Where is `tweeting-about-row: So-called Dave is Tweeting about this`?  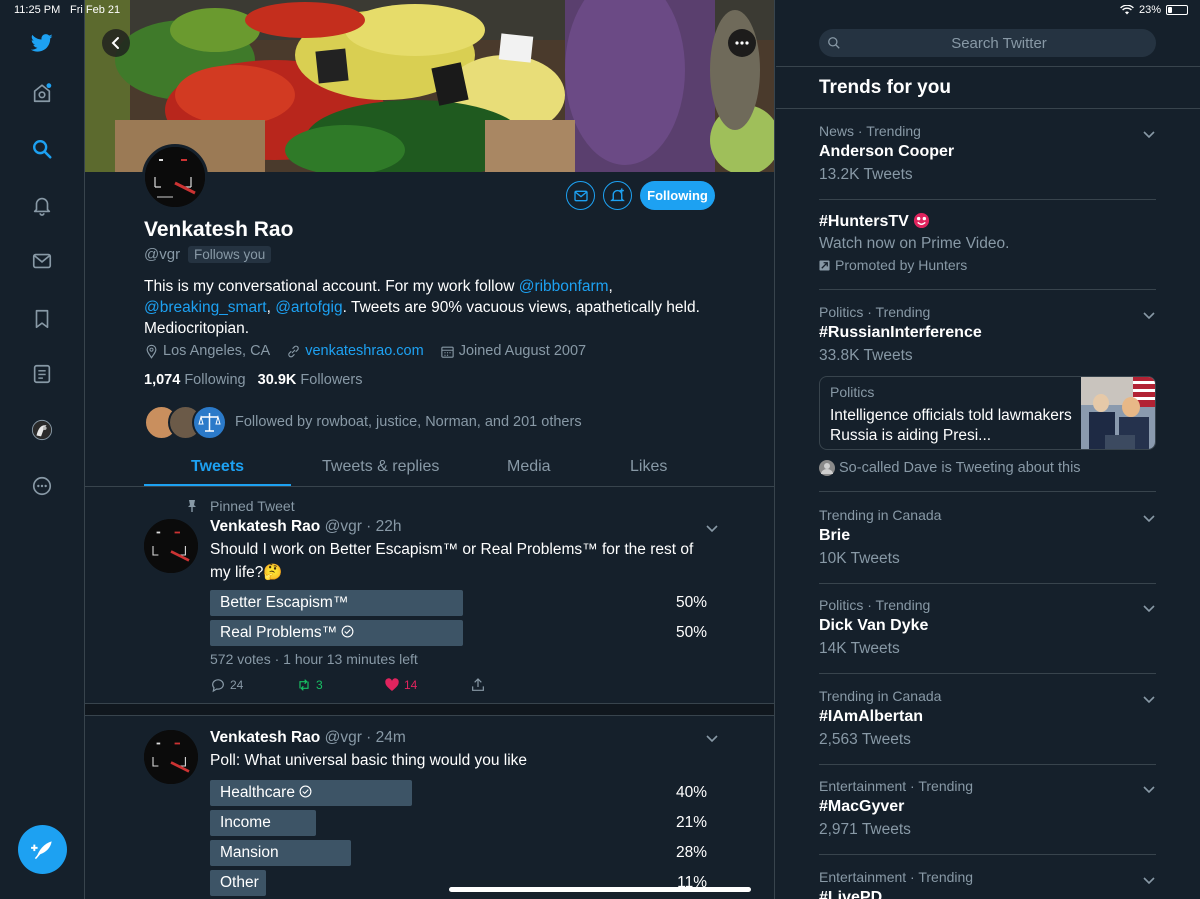 tweeting-about-row: So-called Dave is Tweeting about this is located at coordinates (950, 468).